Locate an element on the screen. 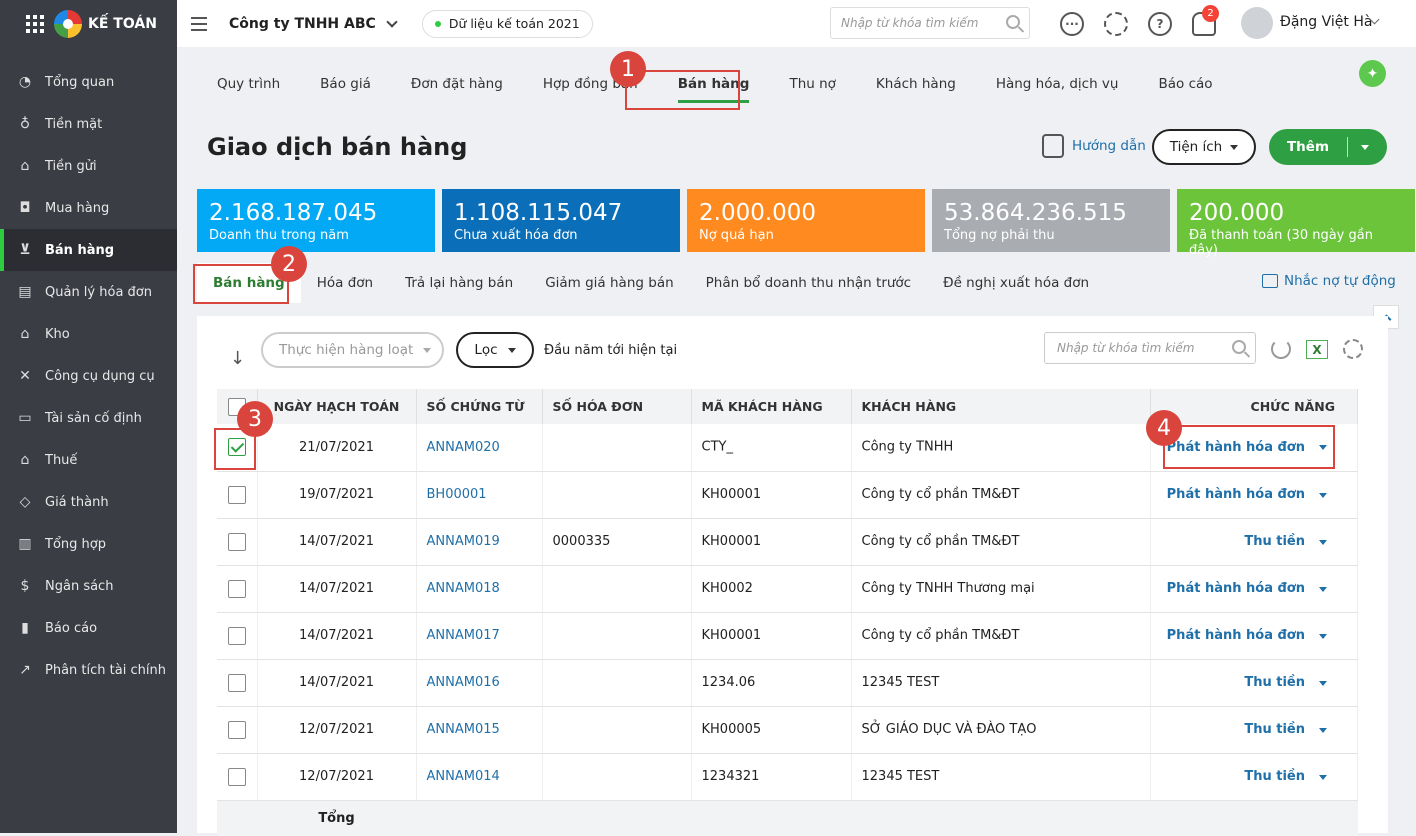 Image resolution: width=1416 pixels, height=836 pixels. sidebar-item: ⌂ Kho is located at coordinates (88, 334).